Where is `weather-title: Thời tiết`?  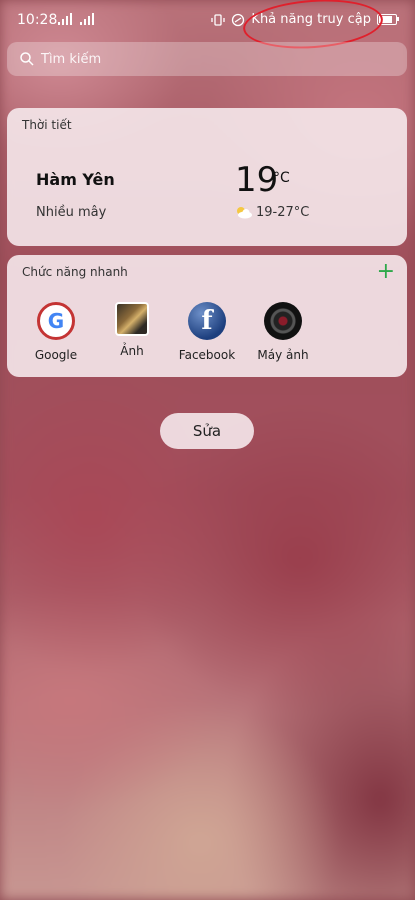 weather-title: Thời tiết is located at coordinates (47, 125).